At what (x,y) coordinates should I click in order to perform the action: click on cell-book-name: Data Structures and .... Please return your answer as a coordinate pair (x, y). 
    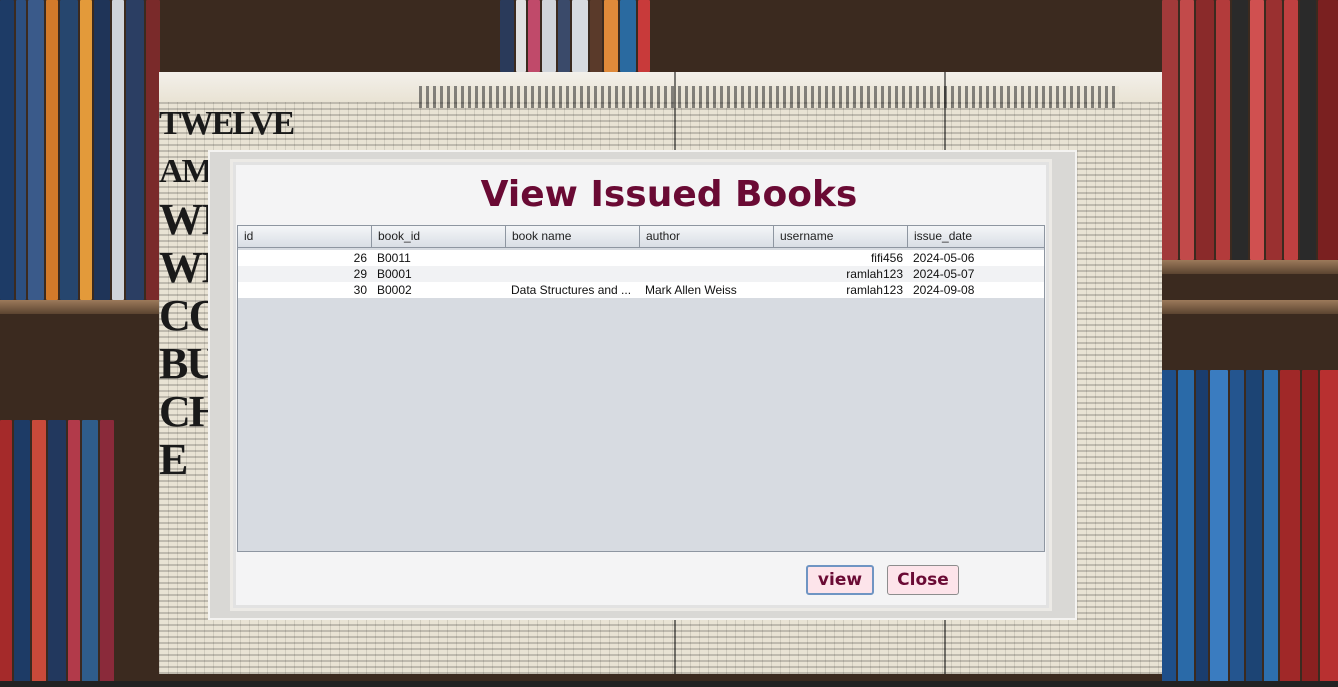
    Looking at the image, I should click on (571, 290).